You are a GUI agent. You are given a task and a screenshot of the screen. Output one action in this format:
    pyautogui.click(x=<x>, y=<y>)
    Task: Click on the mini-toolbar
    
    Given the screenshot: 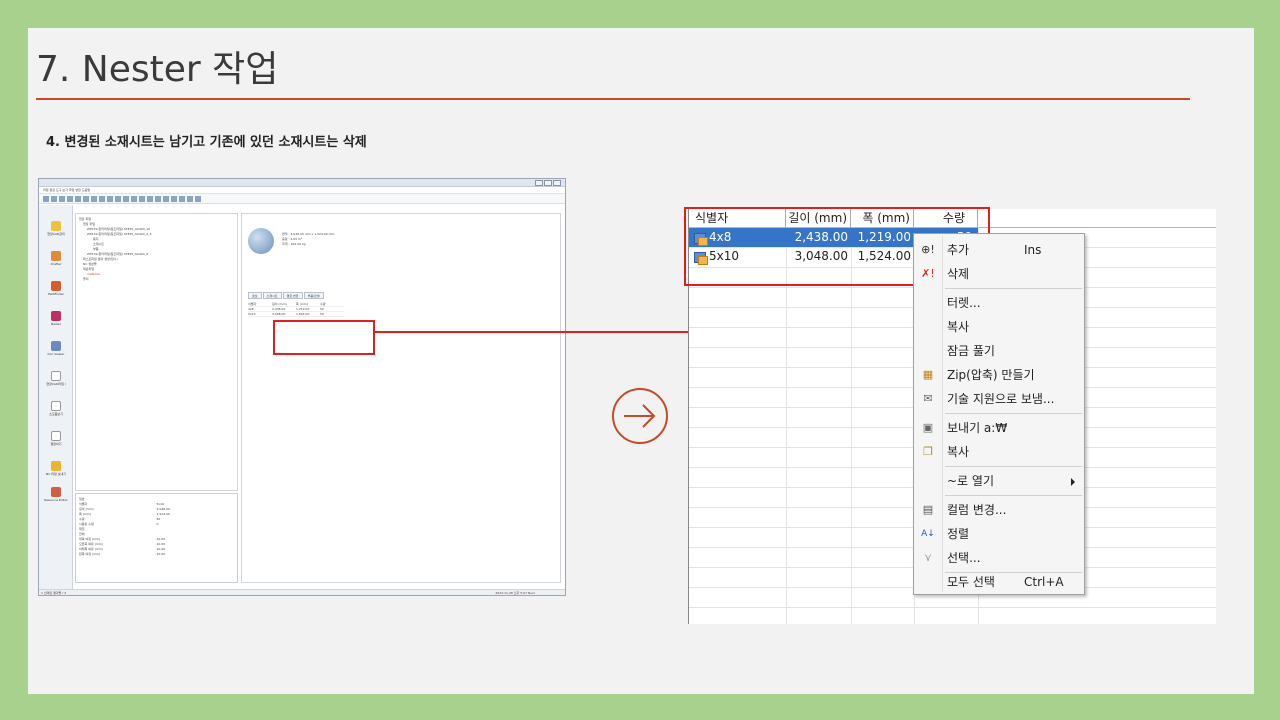 What is the action you would take?
    pyautogui.click(x=302, y=199)
    